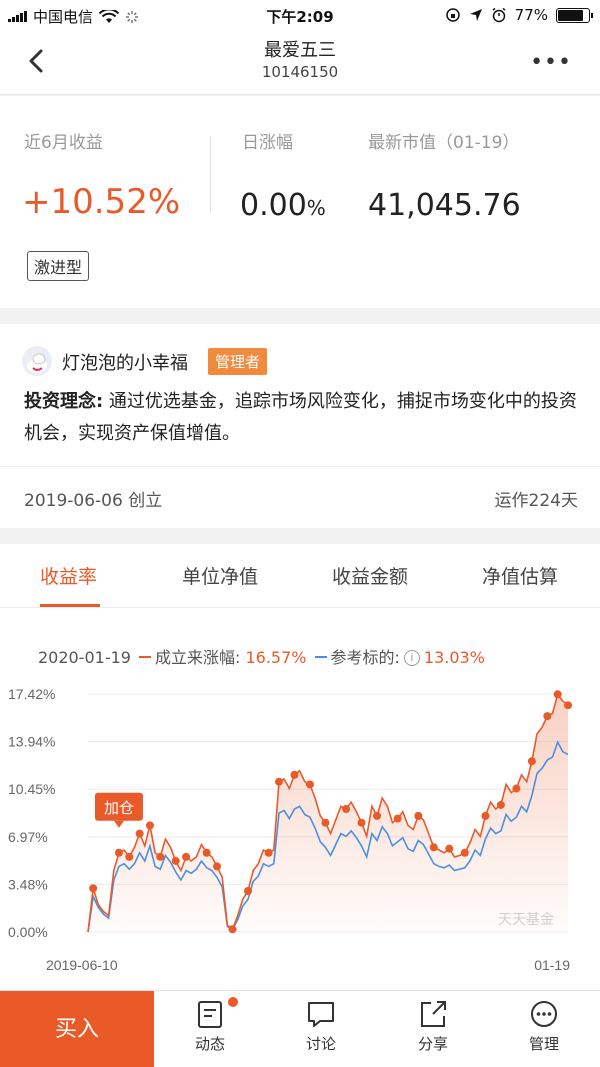 This screenshot has width=600, height=1067. What do you see at coordinates (144, 657) in the screenshot?
I see `legend-swatch-portfolio` at bounding box center [144, 657].